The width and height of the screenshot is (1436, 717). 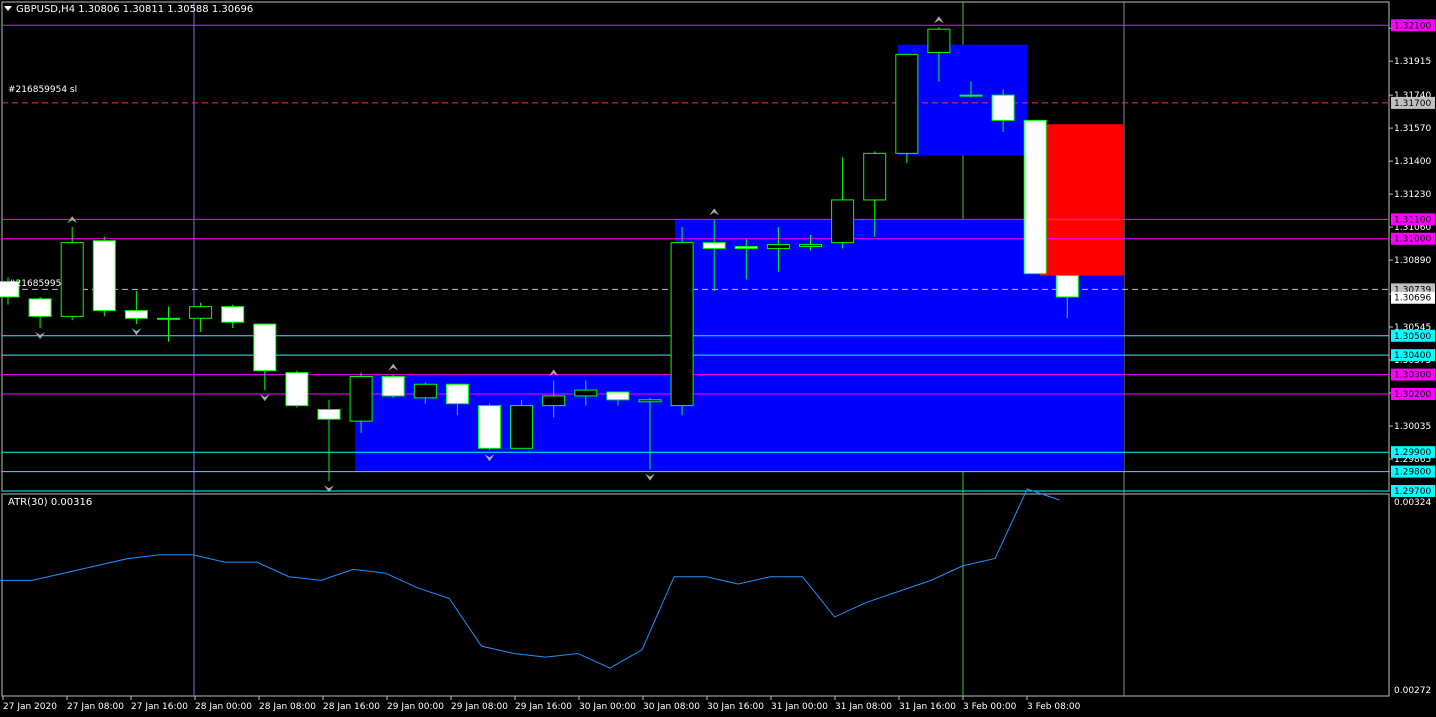 I want to click on time-tick-label: 29 Jan 08:00, so click(x=479, y=707).